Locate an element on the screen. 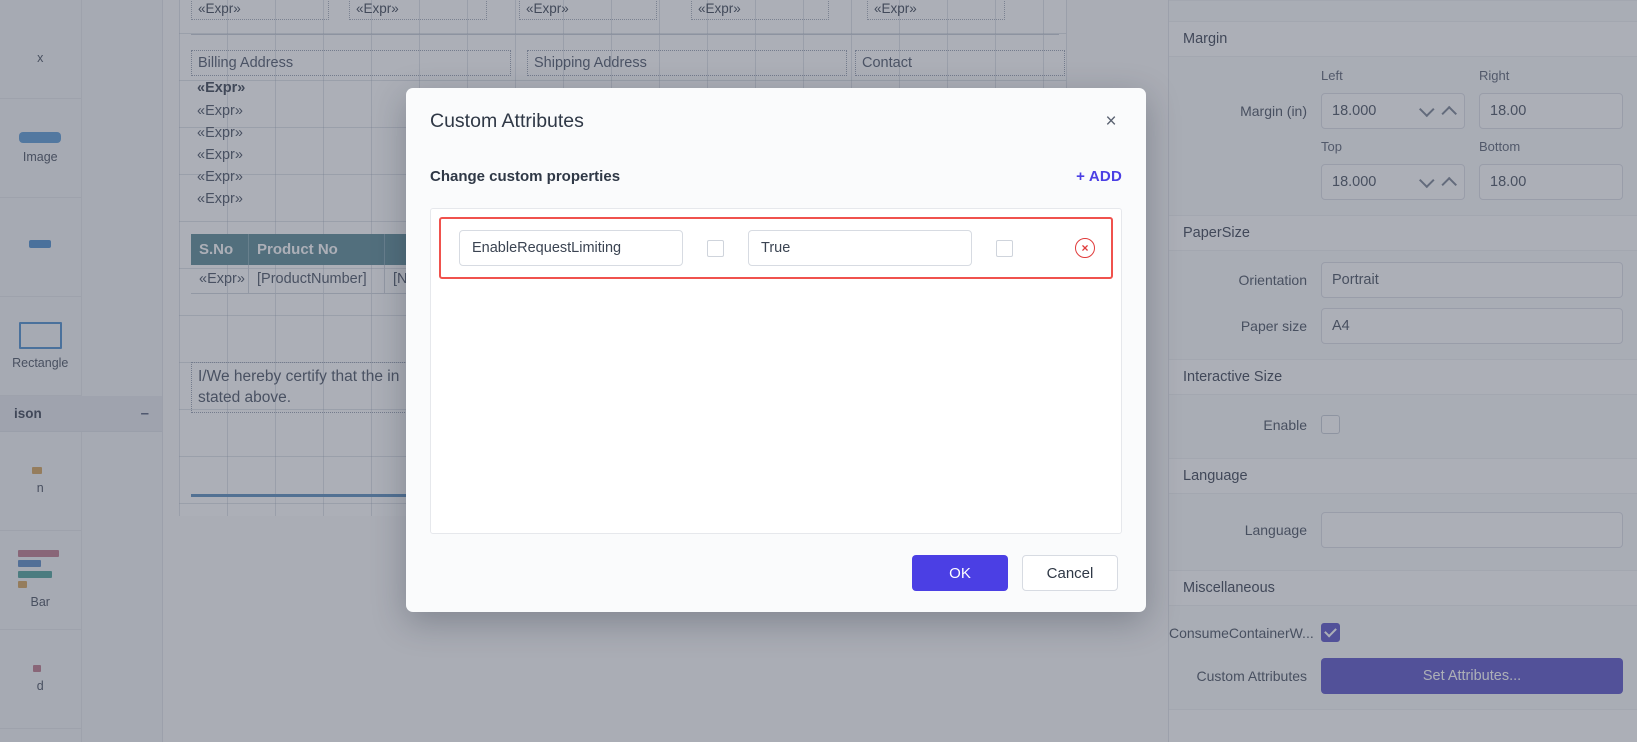 This screenshot has height=742, width=1637. close-icon: × is located at coordinates (1111, 121).